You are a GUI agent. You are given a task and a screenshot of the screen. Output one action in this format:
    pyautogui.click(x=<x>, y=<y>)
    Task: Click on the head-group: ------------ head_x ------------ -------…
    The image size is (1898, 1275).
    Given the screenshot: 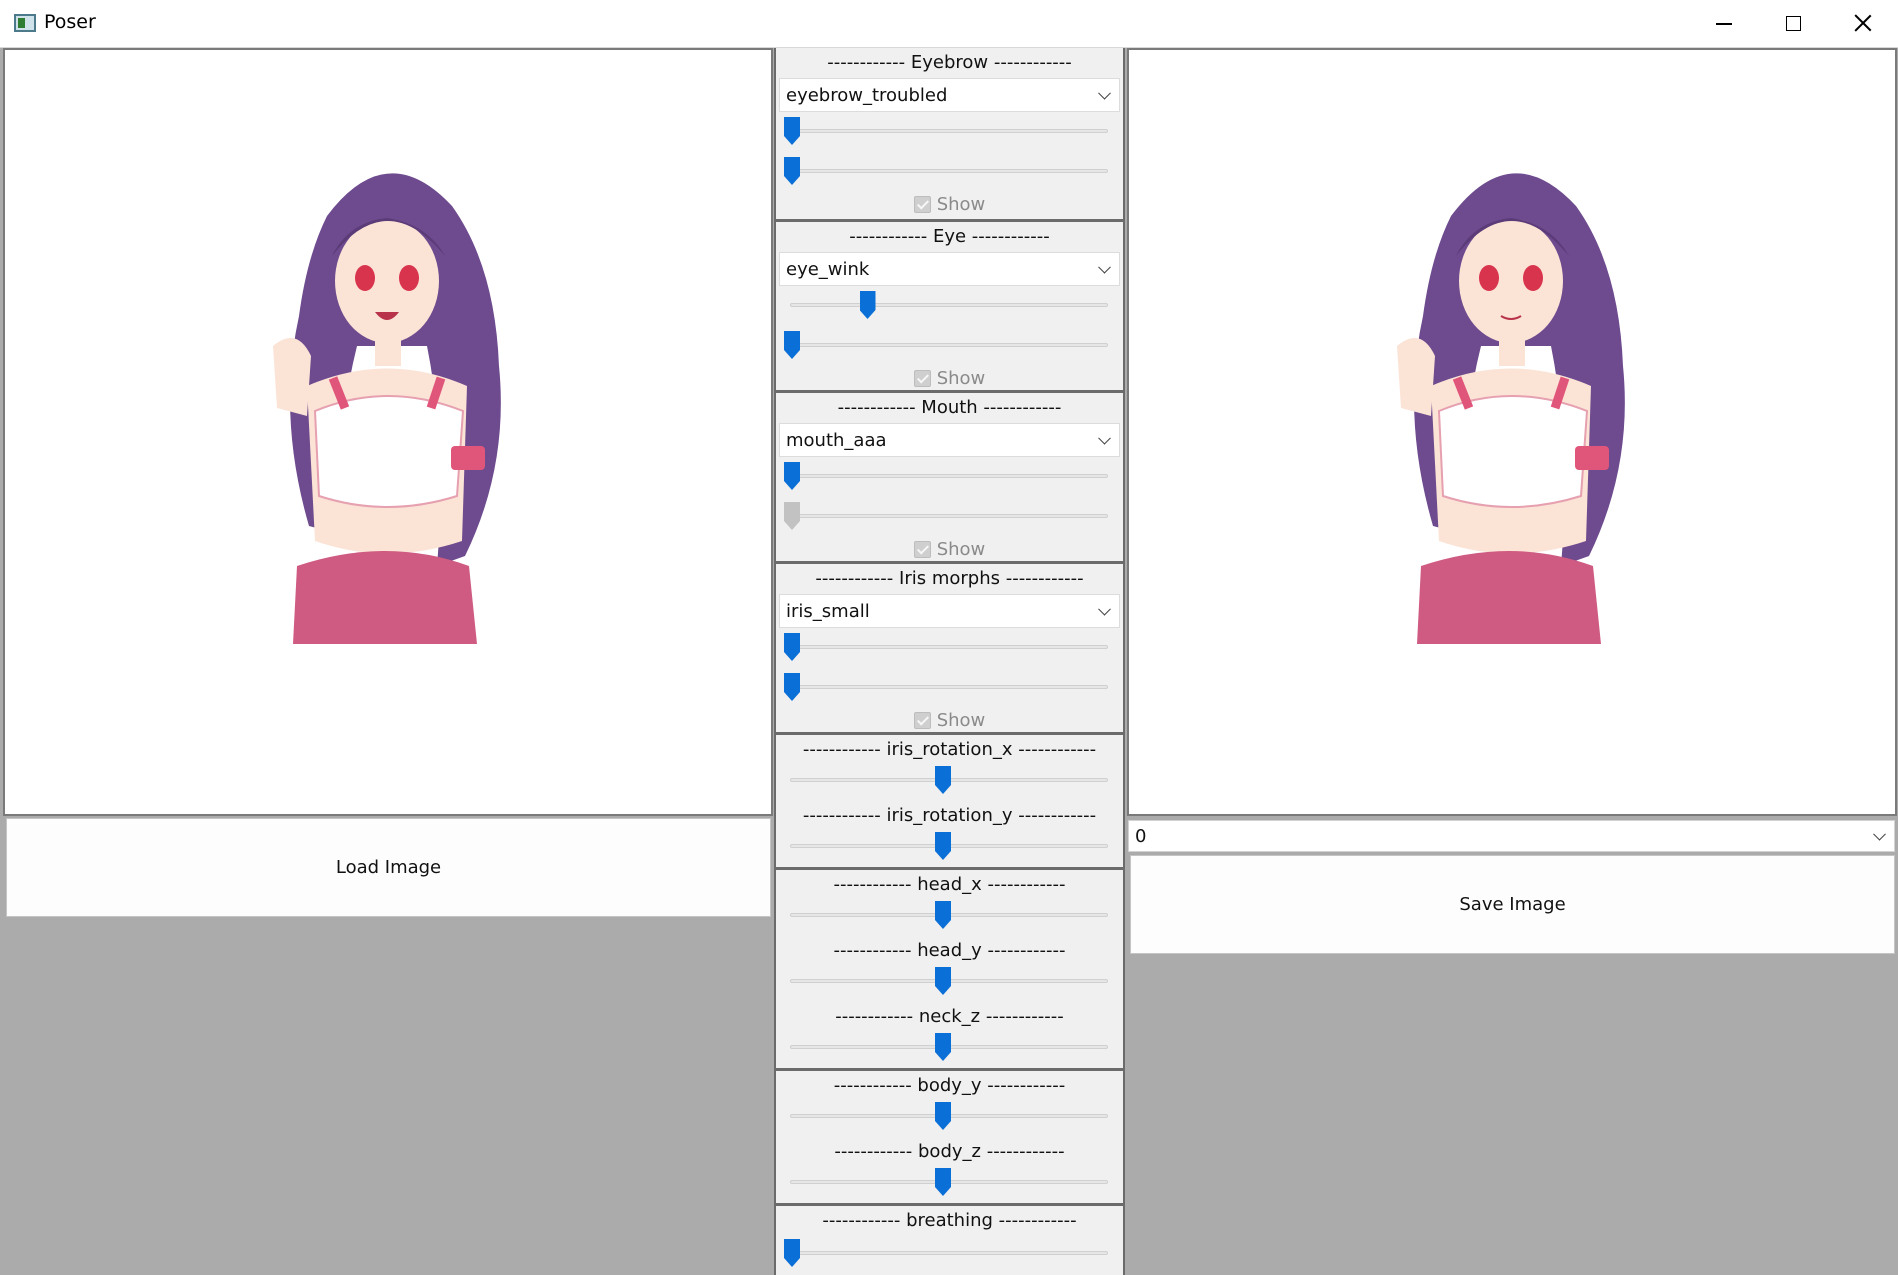 What is the action you would take?
    pyautogui.click(x=949, y=968)
    